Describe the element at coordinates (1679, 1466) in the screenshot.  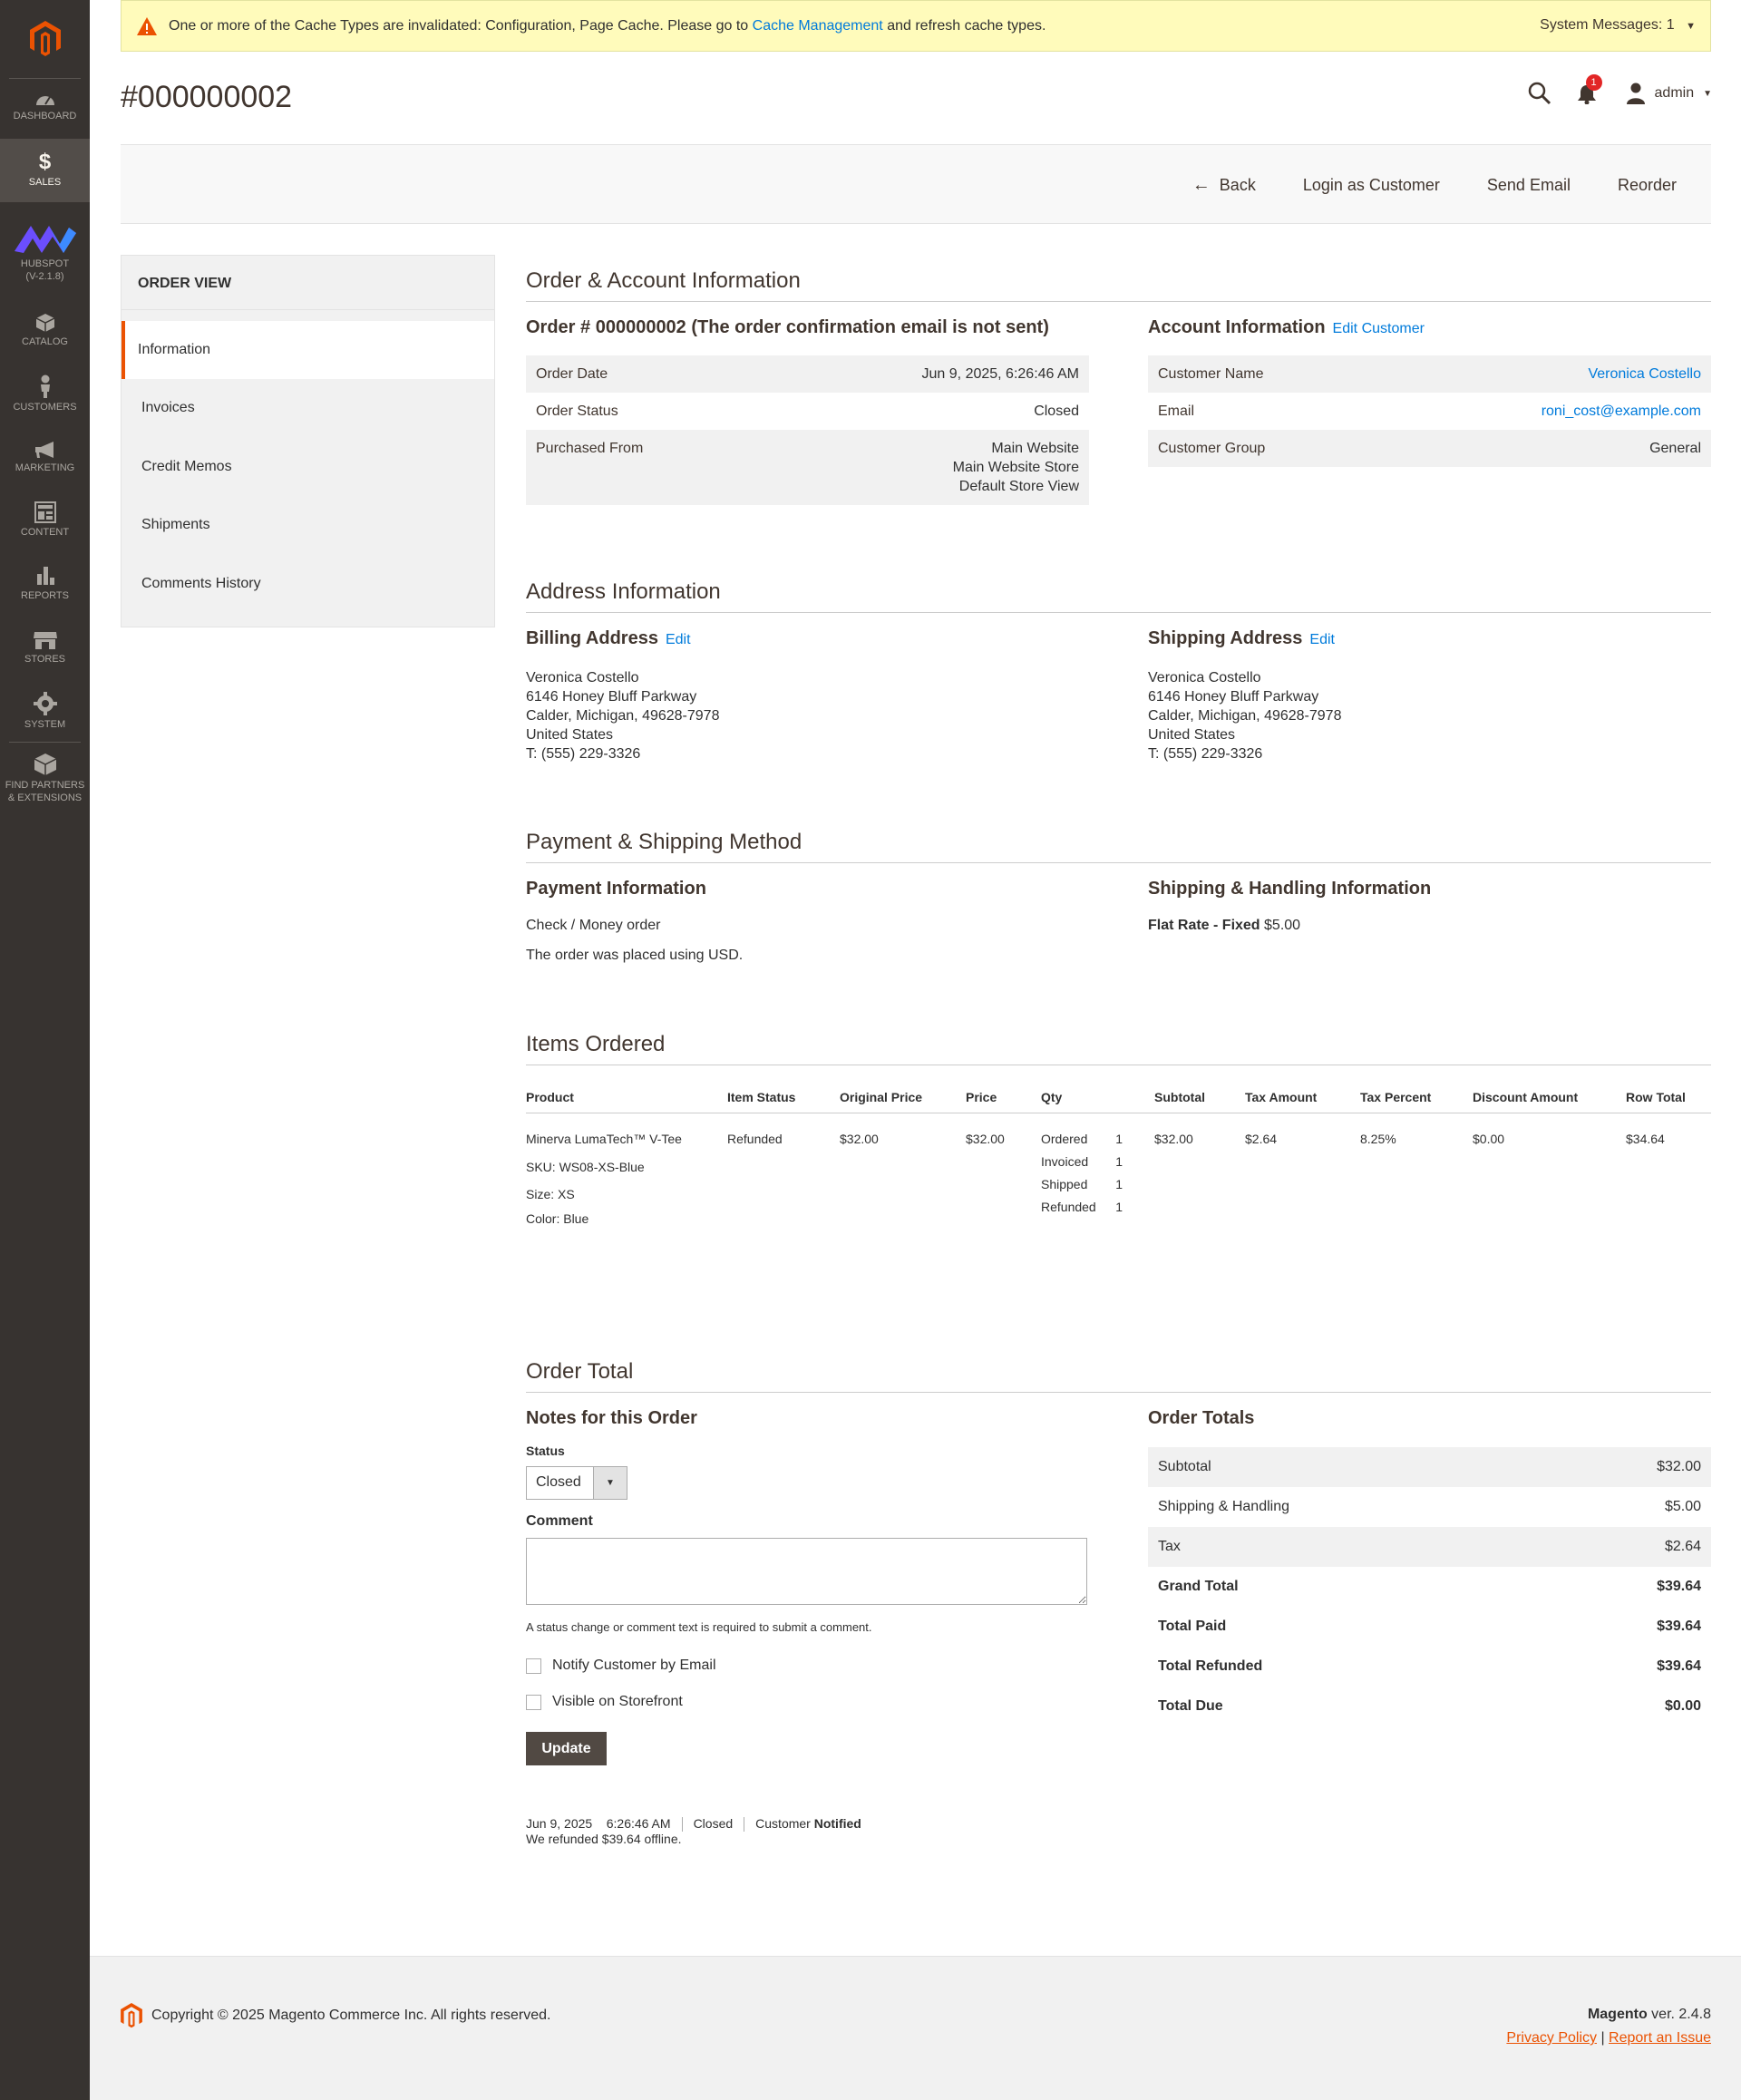
I see `totals-value: $32.00` at that location.